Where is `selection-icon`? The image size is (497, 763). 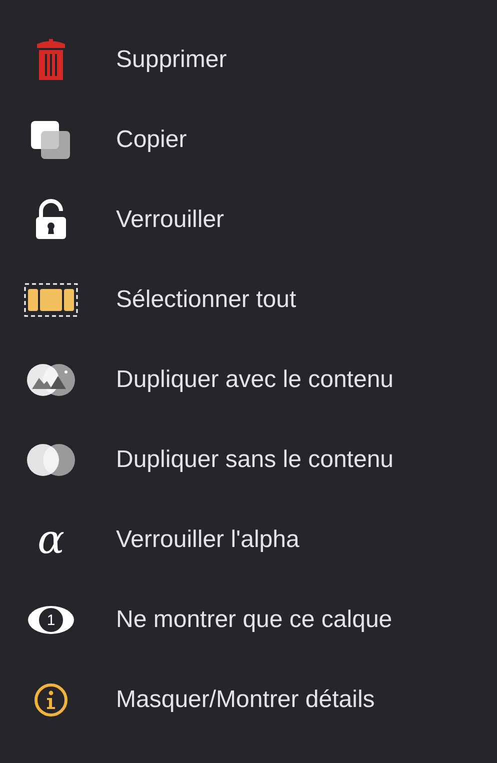
selection-icon is located at coordinates (51, 300).